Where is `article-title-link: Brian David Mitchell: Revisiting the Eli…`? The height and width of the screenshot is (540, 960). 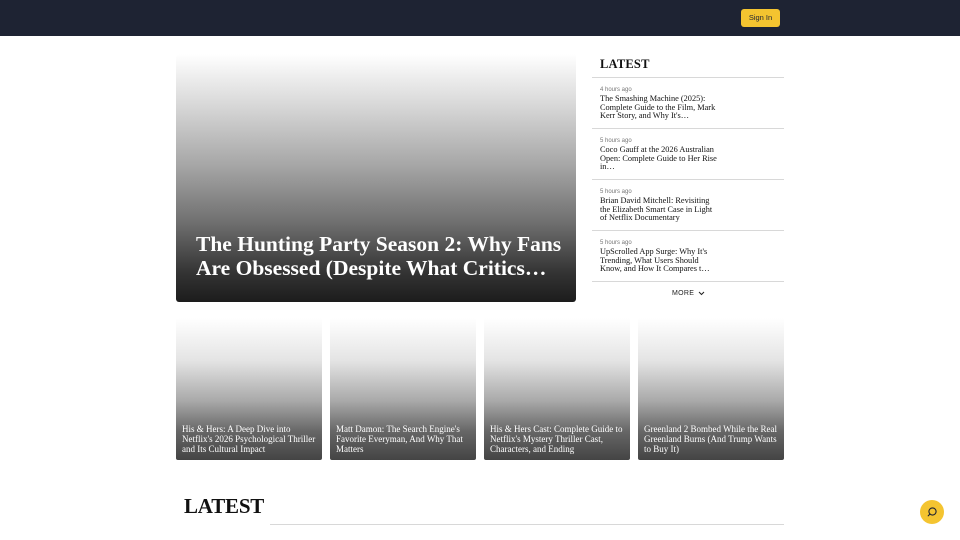 article-title-link: Brian David Mitchell: Revisiting the Eli… is located at coordinates (659, 210).